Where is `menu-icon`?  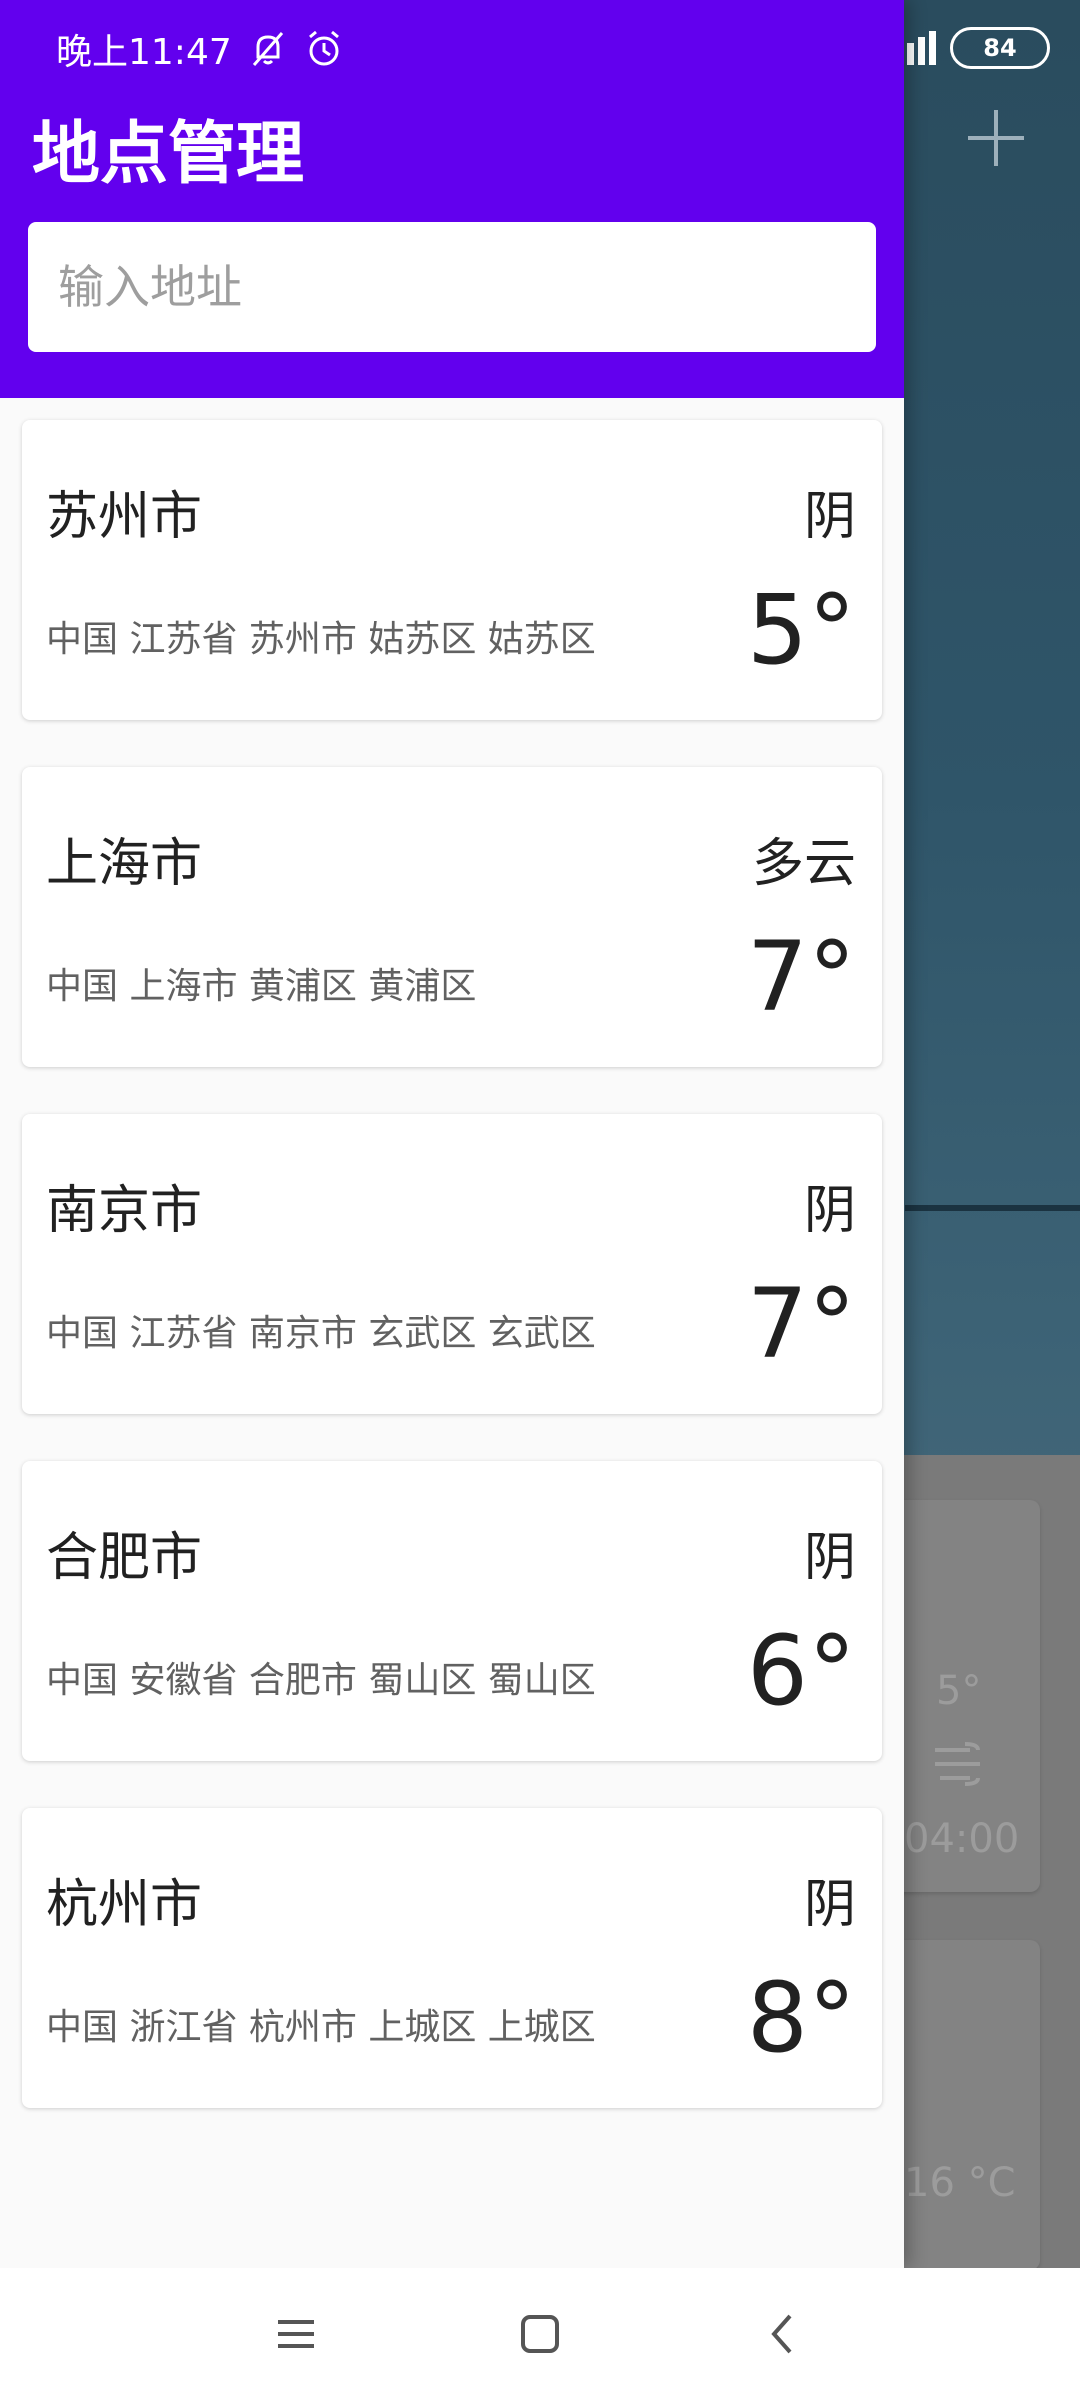
menu-icon is located at coordinates (296, 2334).